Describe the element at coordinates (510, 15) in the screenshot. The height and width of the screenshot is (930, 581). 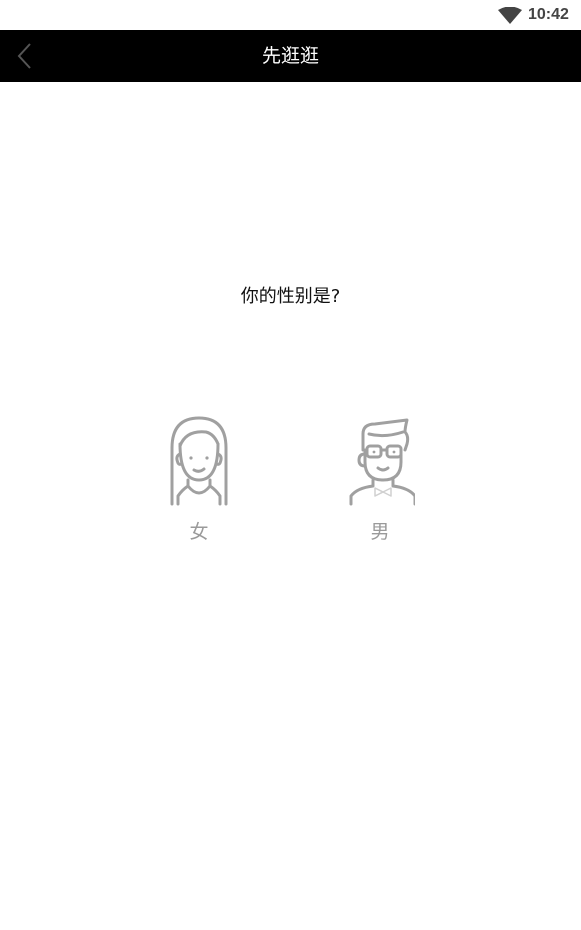
I see `wifi-icon` at that location.